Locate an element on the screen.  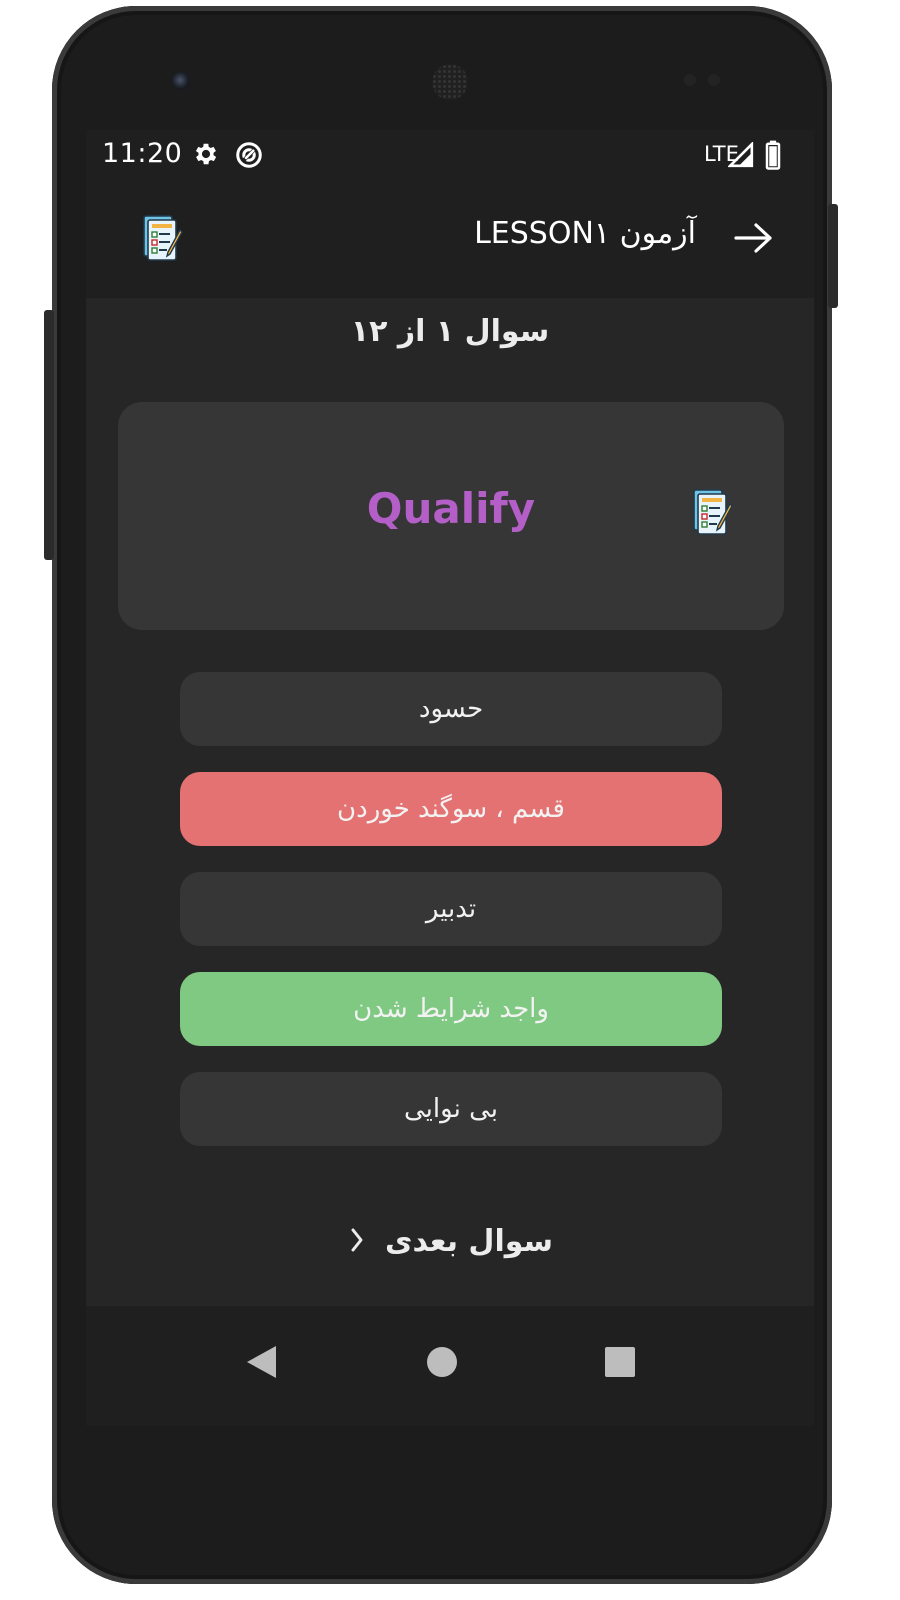
earpiece-speaker is located at coordinates (450, 82).